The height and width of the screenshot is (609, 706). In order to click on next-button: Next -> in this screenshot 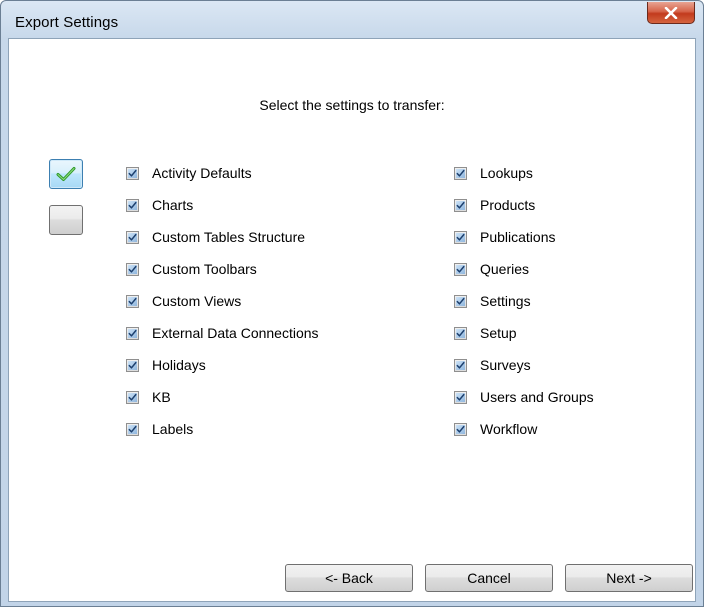, I will do `click(629, 578)`.